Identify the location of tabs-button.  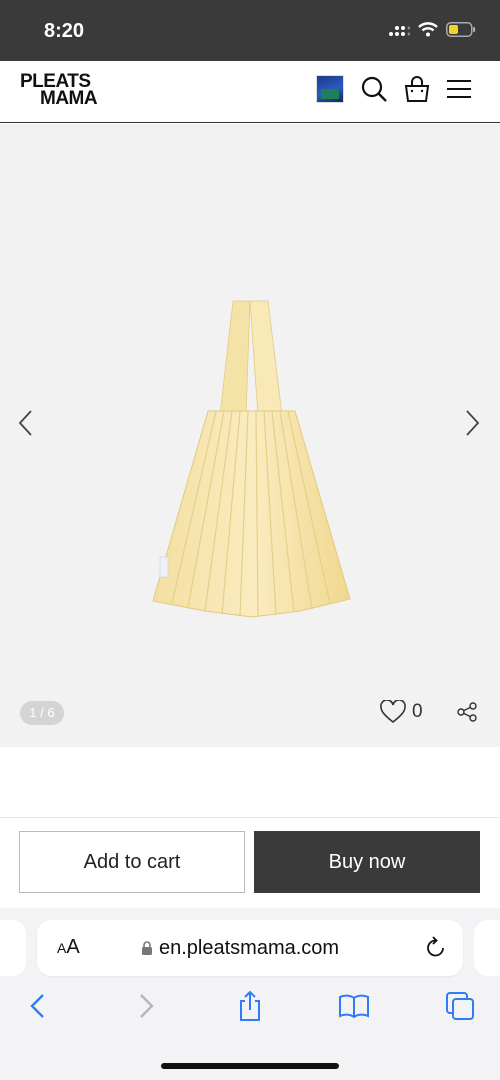
(460, 1006).